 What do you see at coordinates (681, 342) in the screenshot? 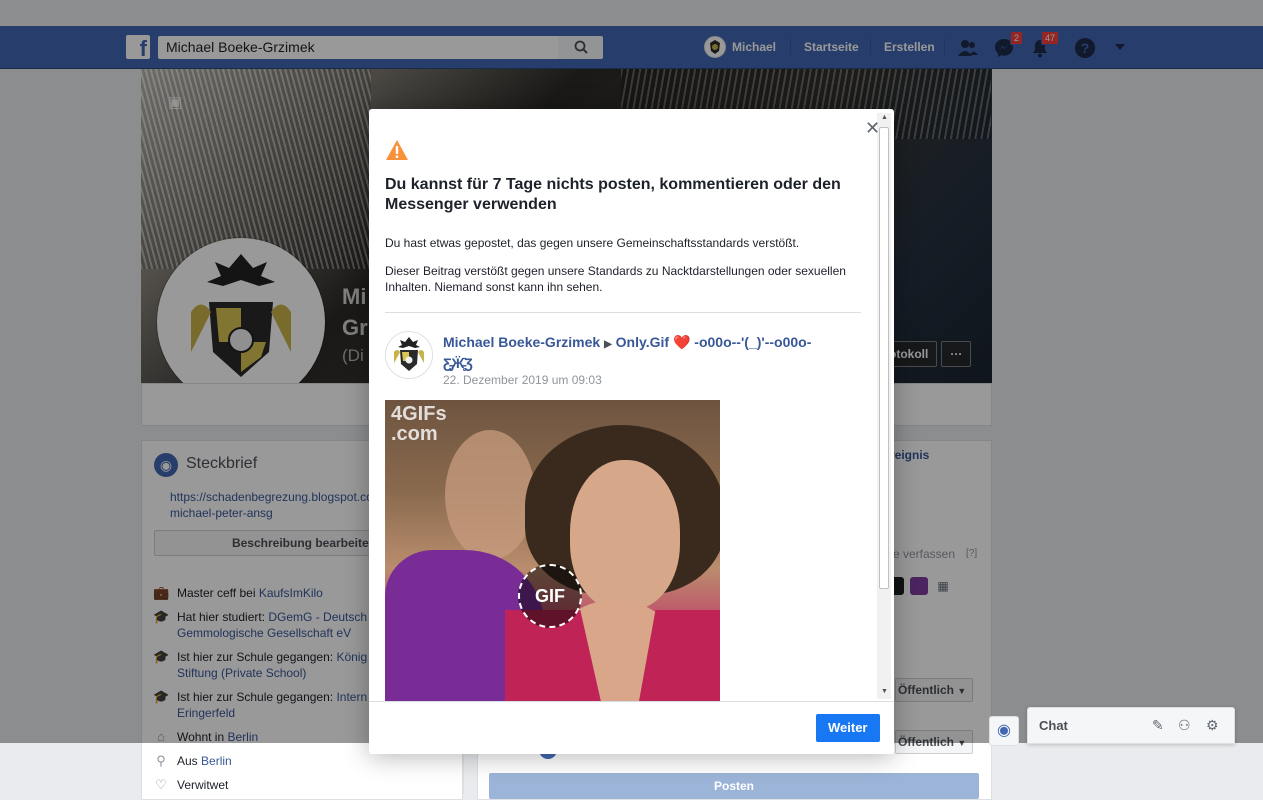
I see `heart-icon: ❤️` at bounding box center [681, 342].